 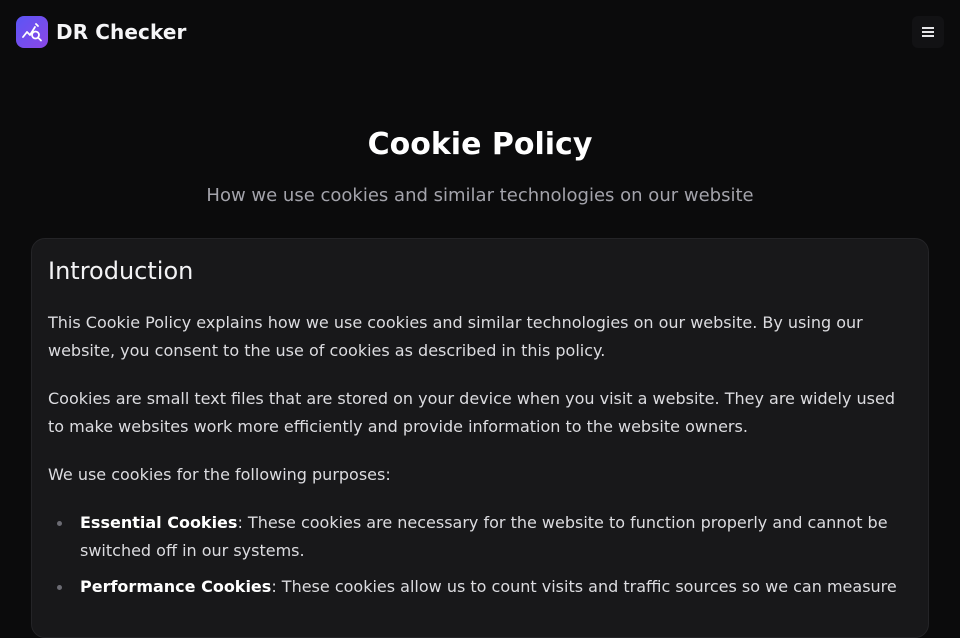 I want to click on list-item-term: Essential Cookies, so click(x=159, y=522).